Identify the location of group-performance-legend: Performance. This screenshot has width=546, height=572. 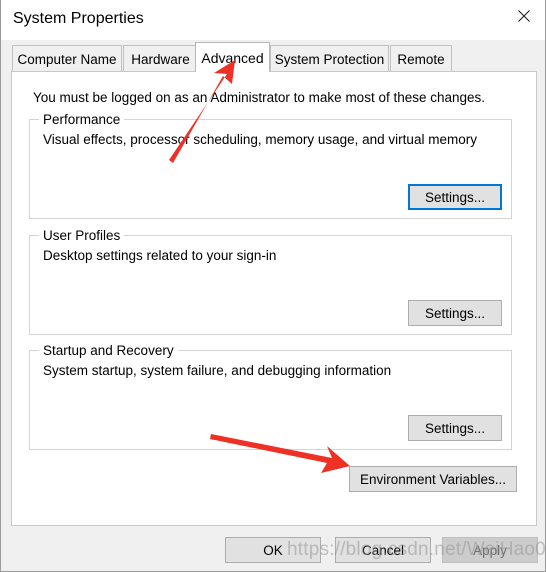
(82, 119).